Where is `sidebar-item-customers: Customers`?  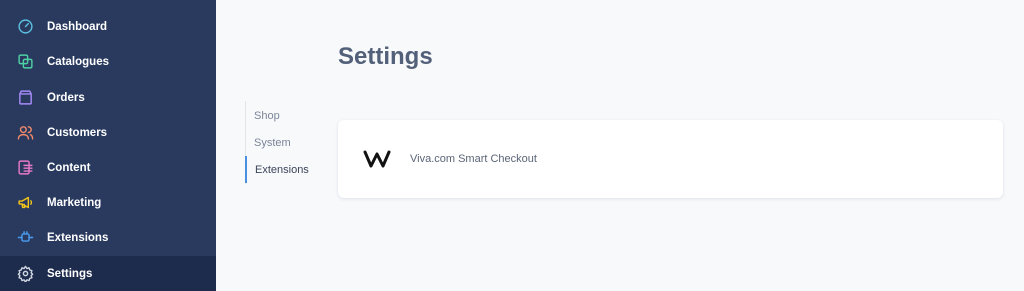
sidebar-item-customers: Customers is located at coordinates (108, 132).